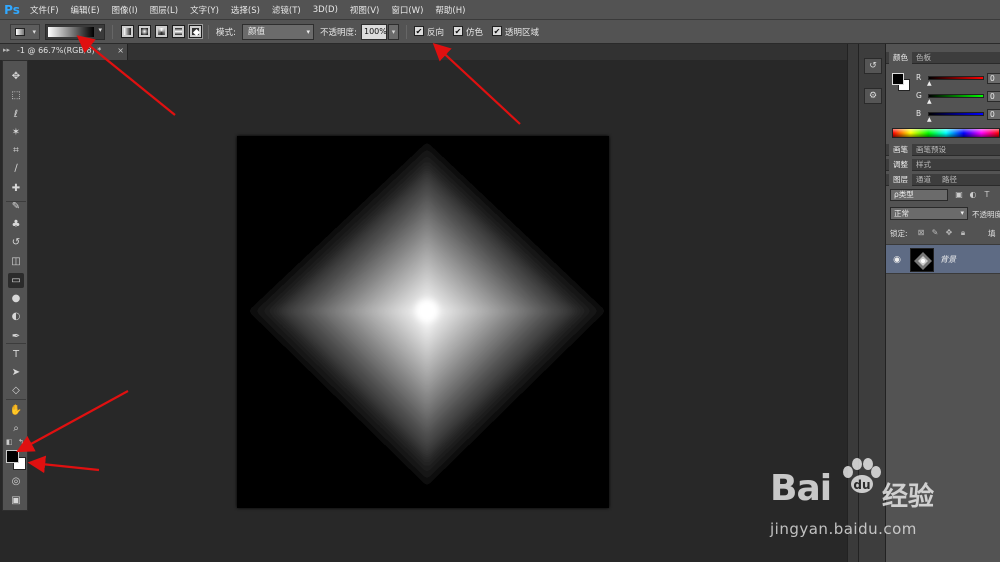 Image resolution: width=1000 pixels, height=562 pixels. I want to click on layers-panel-tabs: 图层 通道 路径, so click(943, 180).